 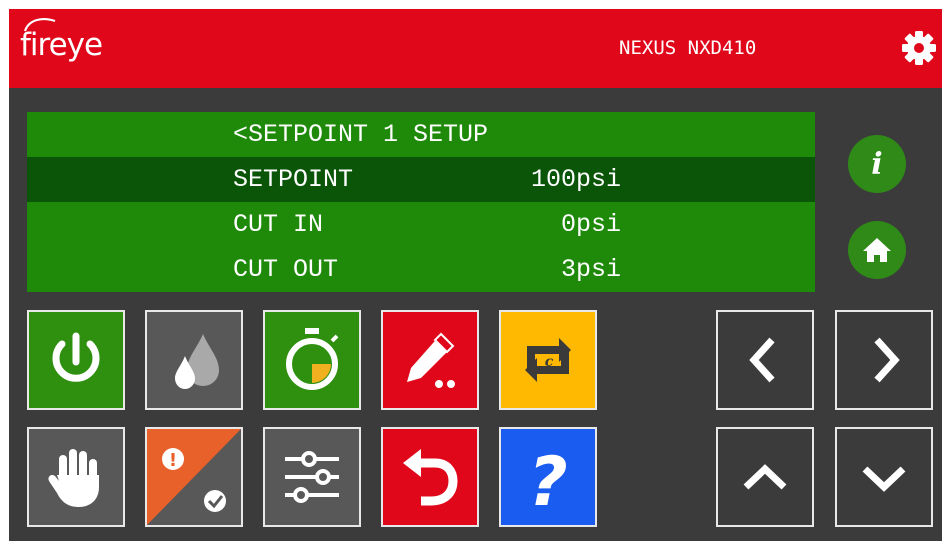 I want to click on lcd-row-label: CUT OUT, so click(x=286, y=269).